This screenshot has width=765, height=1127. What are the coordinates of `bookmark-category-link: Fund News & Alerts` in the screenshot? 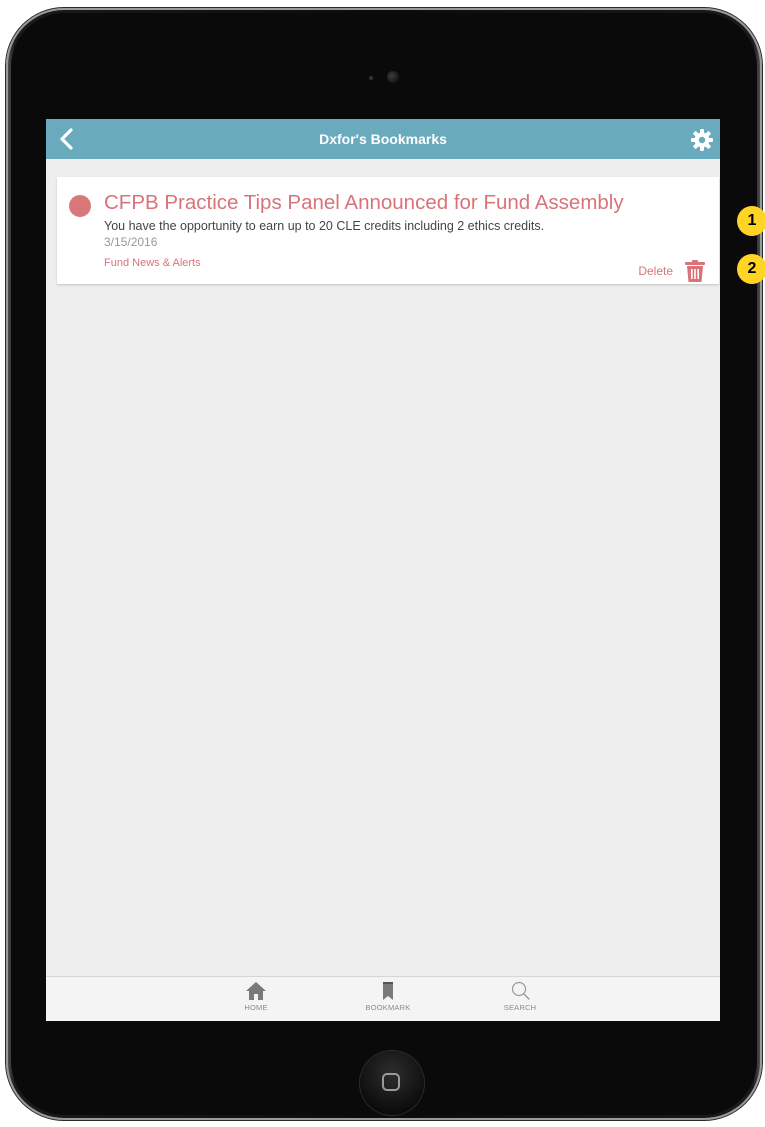 It's located at (152, 263).